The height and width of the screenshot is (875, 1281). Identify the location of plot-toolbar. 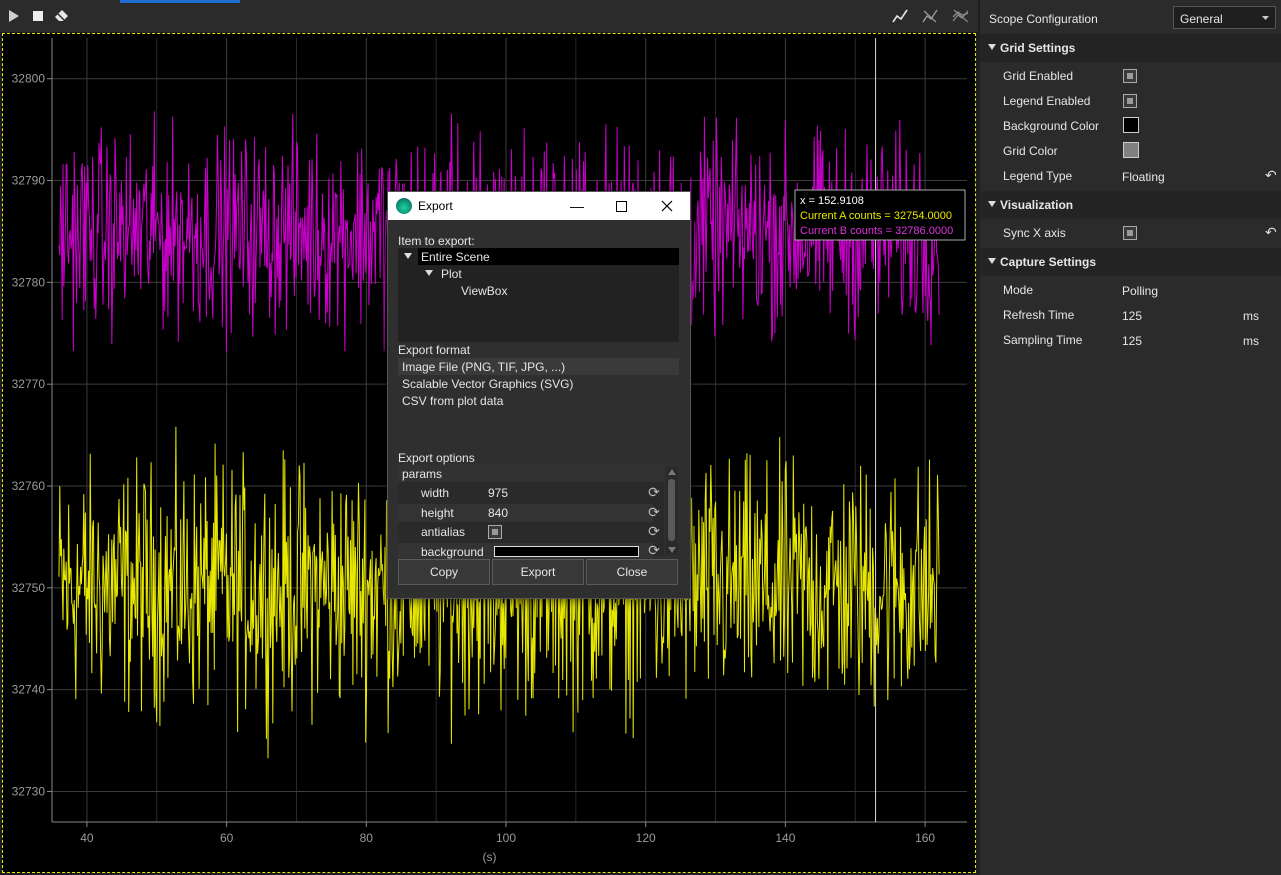
(489, 16).